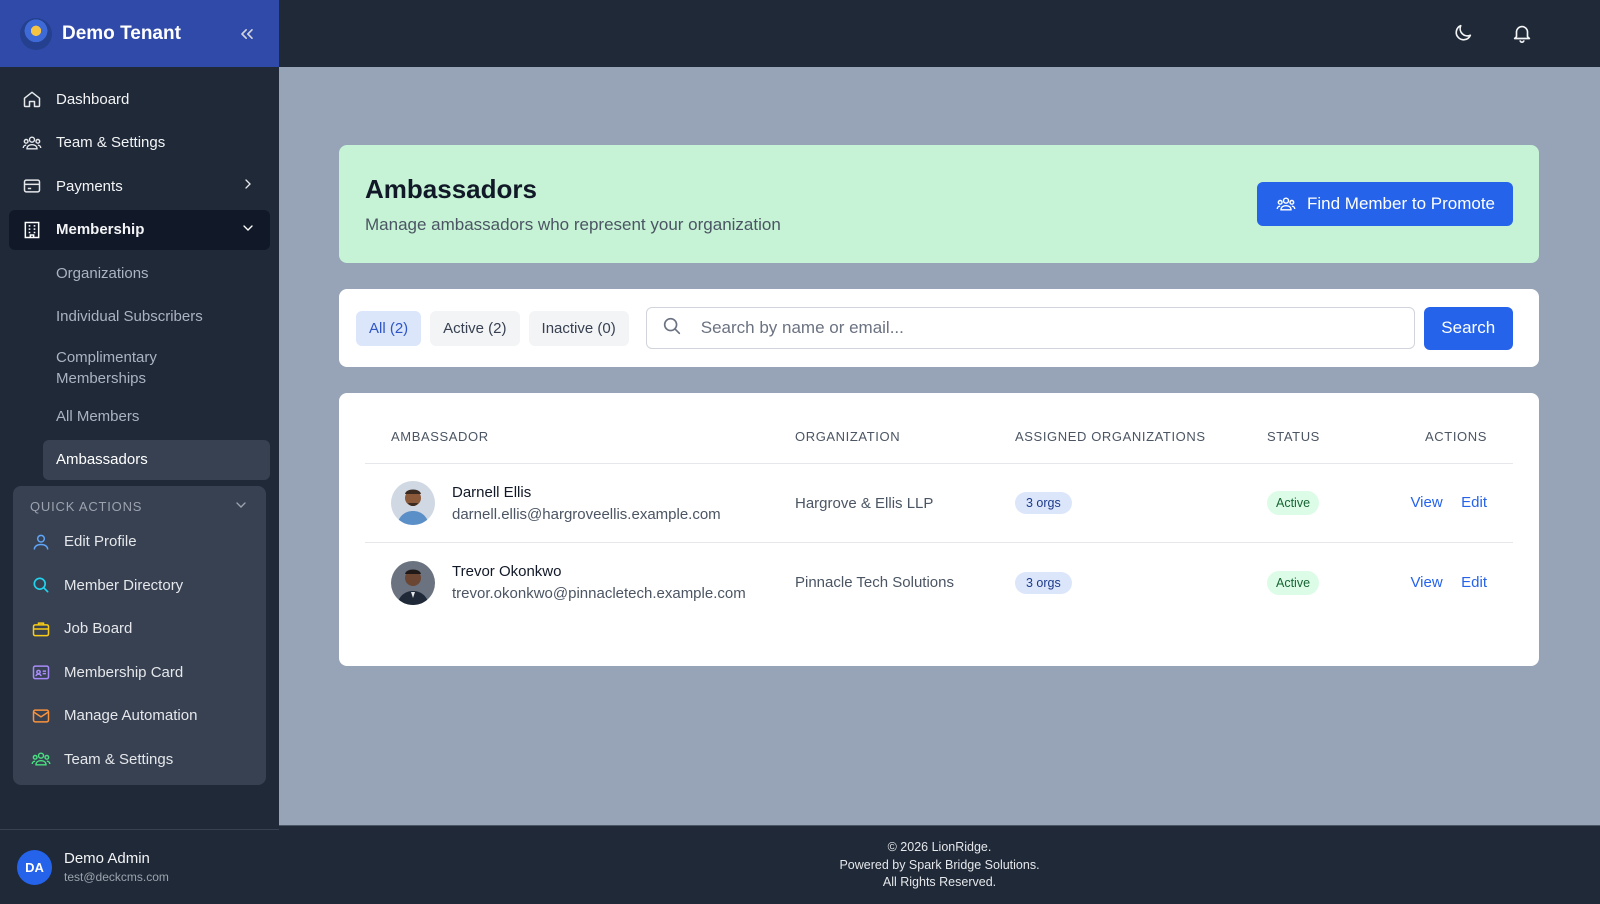  What do you see at coordinates (475, 328) in the screenshot?
I see `filter-tab-active: Active (2)` at bounding box center [475, 328].